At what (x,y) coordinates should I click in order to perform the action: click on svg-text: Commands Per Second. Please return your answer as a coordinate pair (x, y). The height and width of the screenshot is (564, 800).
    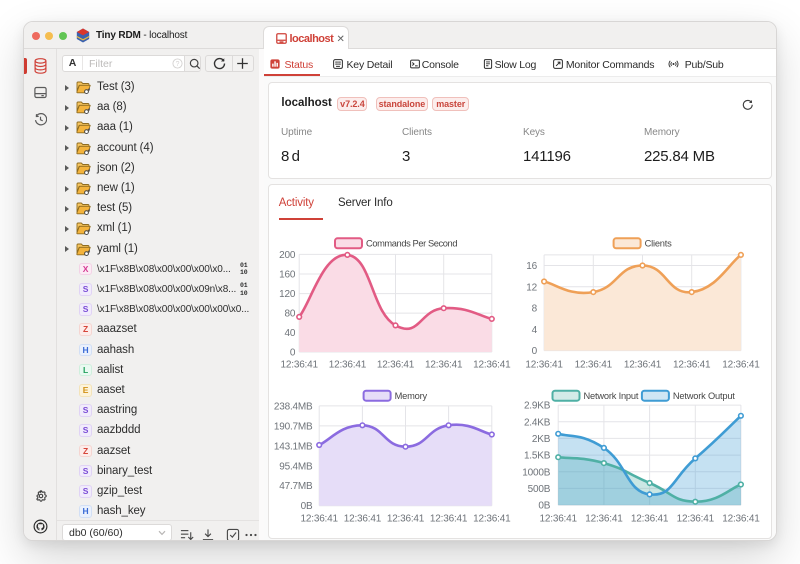
    Looking at the image, I should click on (411, 244).